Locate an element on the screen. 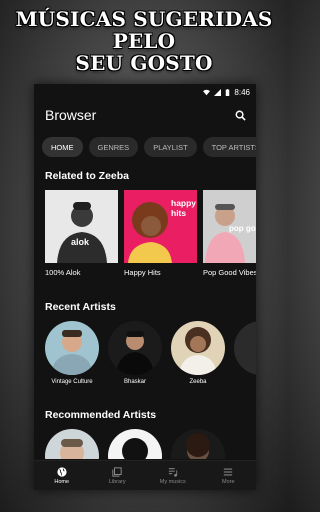 The width and height of the screenshot is (320, 512). search-icon is located at coordinates (240, 115).